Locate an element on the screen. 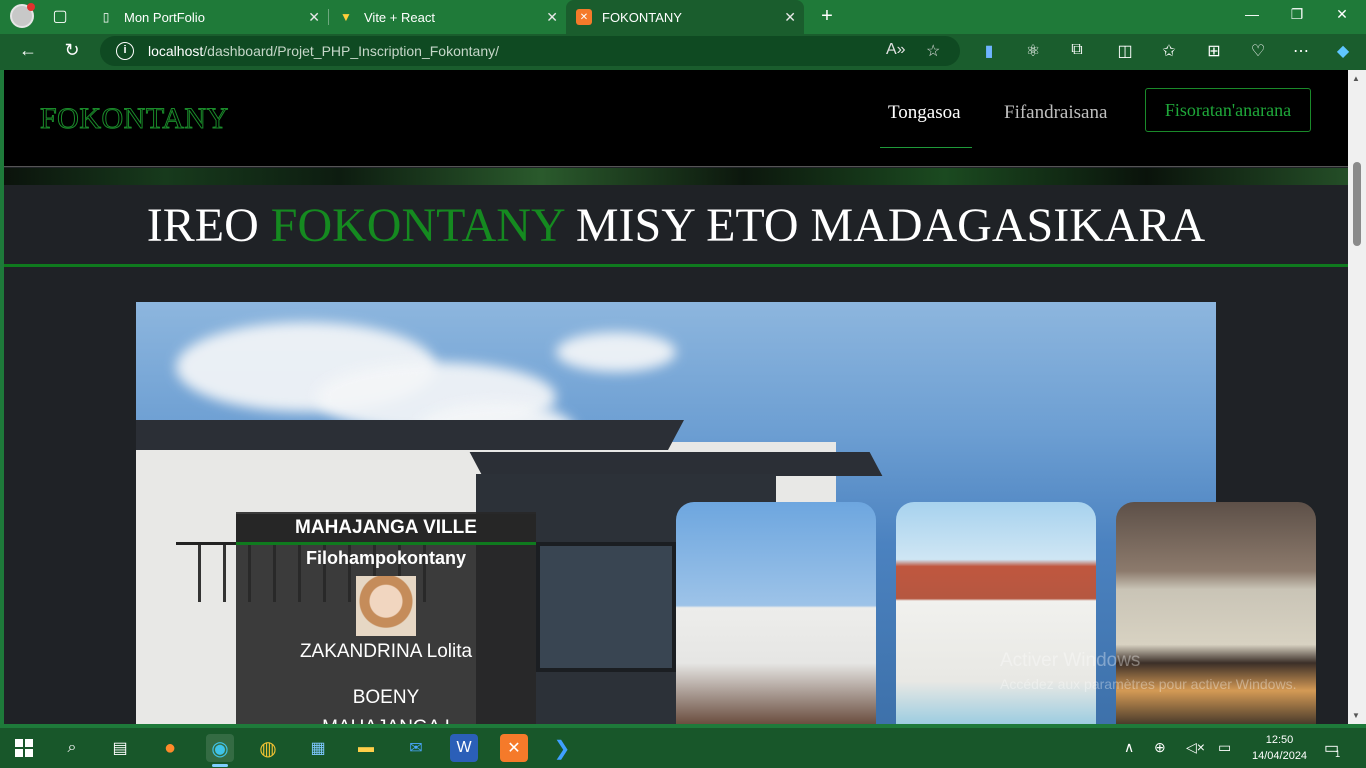 The width and height of the screenshot is (1366, 768). leaf-banner-strip is located at coordinates (676, 176).